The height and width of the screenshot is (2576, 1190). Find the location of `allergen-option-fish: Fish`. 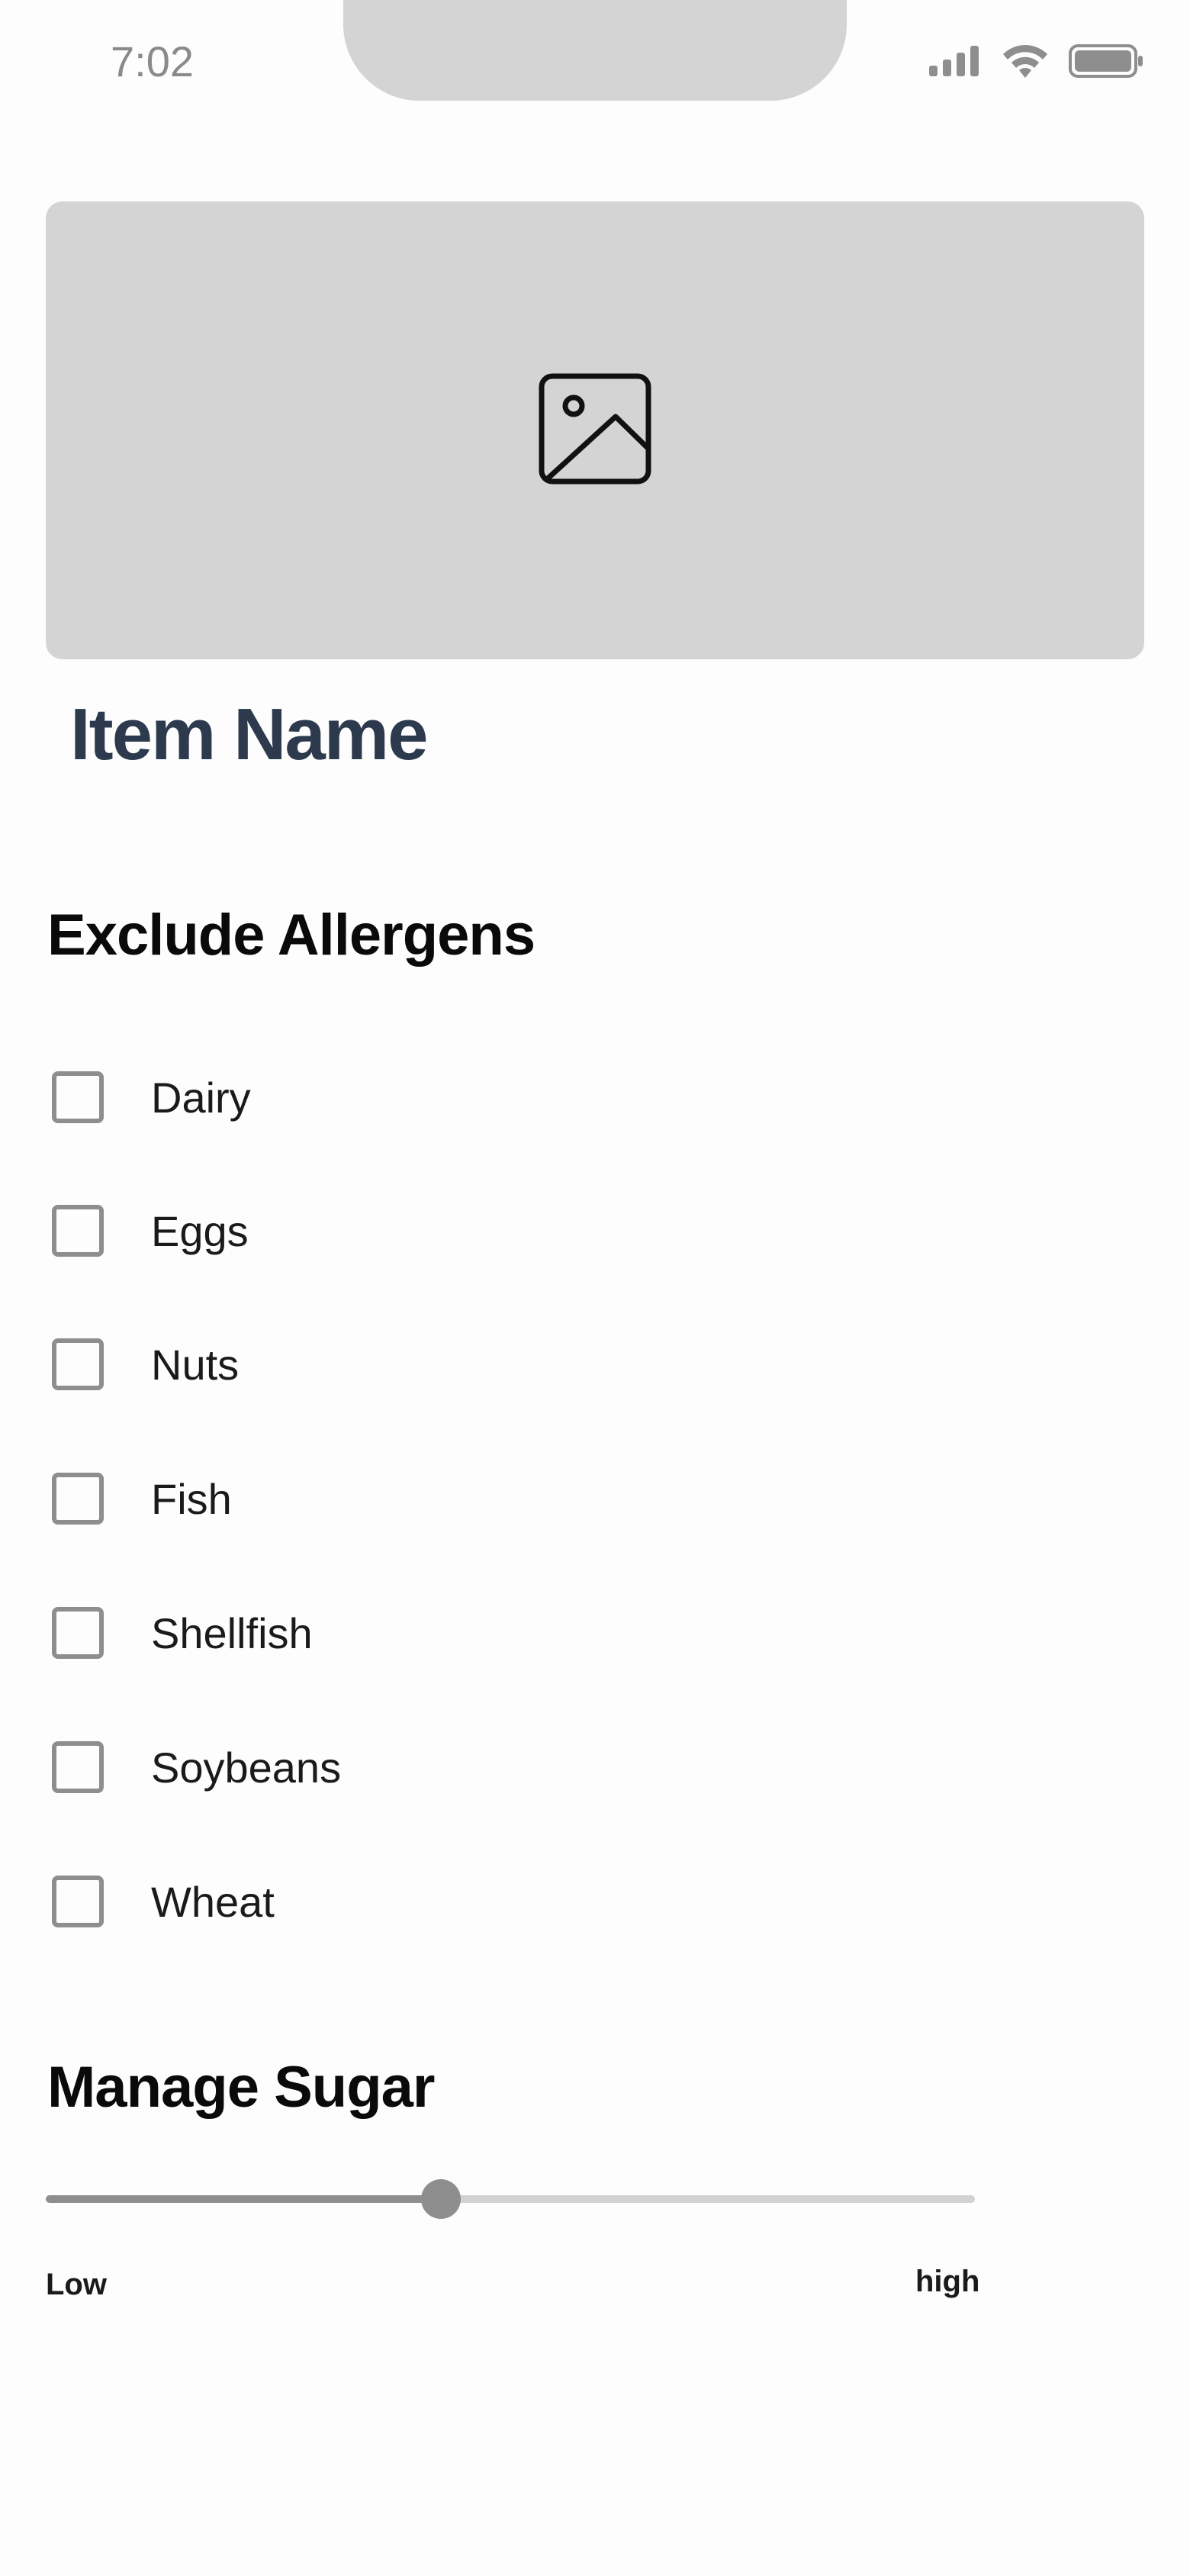

allergen-option-fish: Fish is located at coordinates (142, 1499).